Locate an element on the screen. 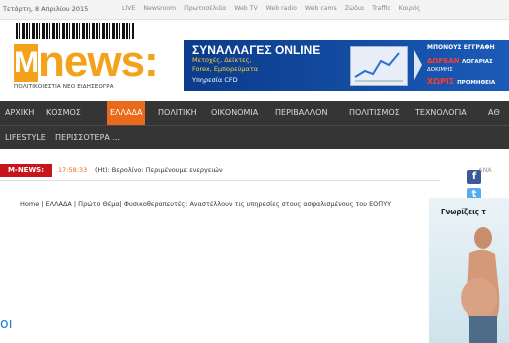 Image resolution: width=509 pixels, height=343 pixels. nav-item-economy: ΟΙΚΟΝΟΜΙΑ is located at coordinates (234, 113).